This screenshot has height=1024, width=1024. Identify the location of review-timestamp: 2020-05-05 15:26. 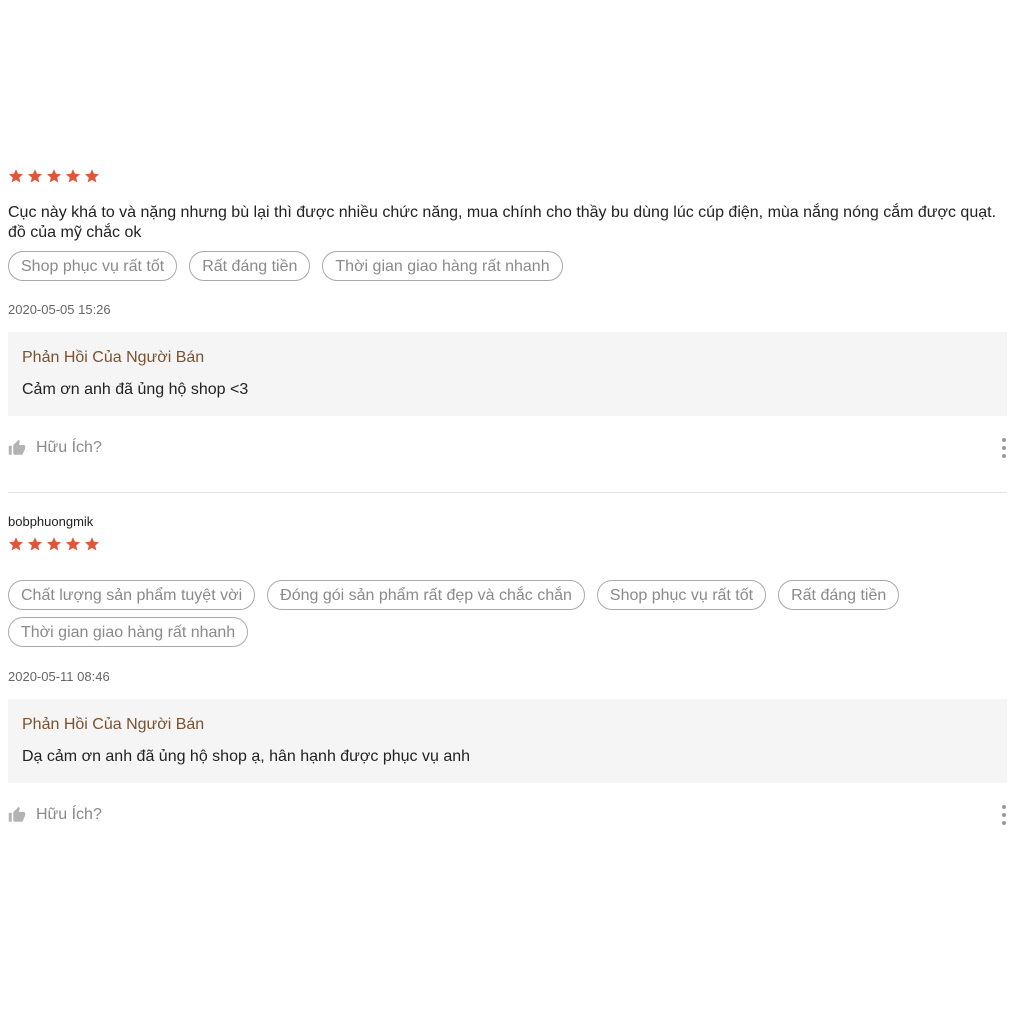
(59, 309).